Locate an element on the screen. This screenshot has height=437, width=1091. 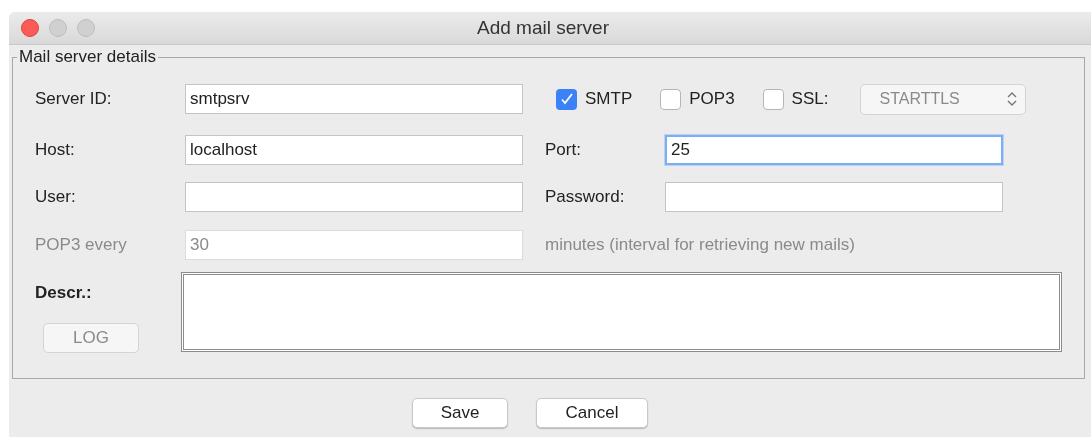
checkbox-label: SSL: is located at coordinates (810, 99).